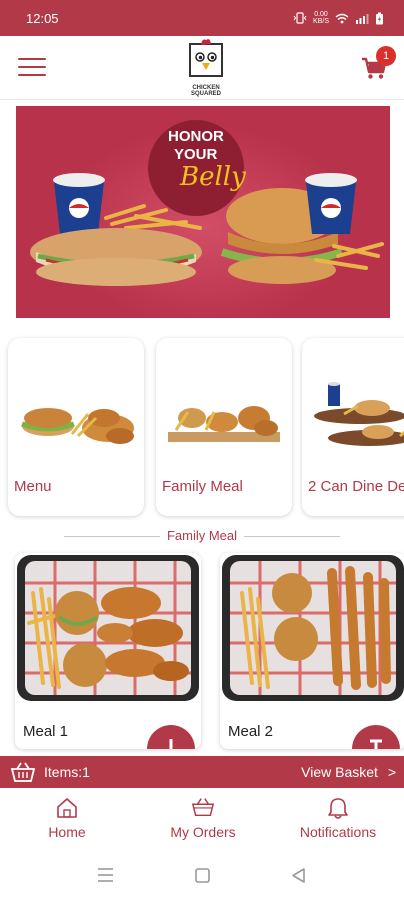 The width and height of the screenshot is (404, 900). I want to click on status-icons: 0.00 KB/S, so click(338, 18).